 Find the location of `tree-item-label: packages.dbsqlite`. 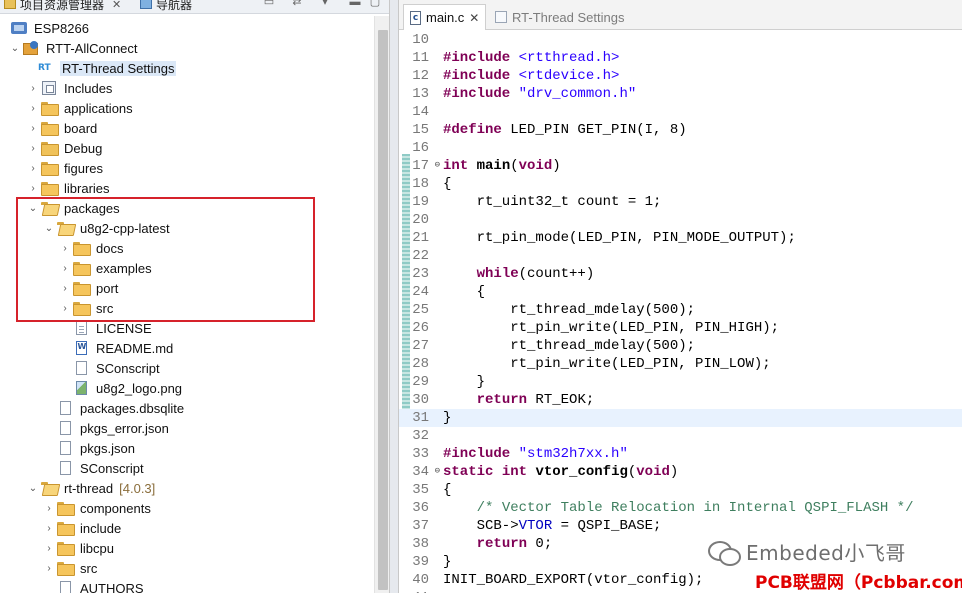

tree-item-label: packages.dbsqlite is located at coordinates (132, 408).